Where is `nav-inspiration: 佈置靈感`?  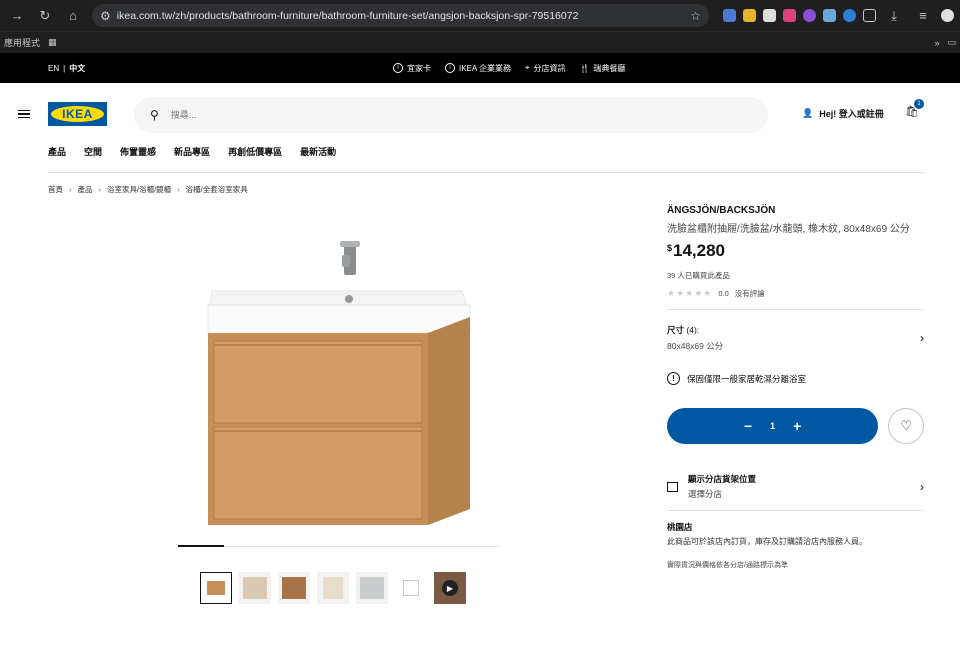 nav-inspiration: 佈置靈感 is located at coordinates (138, 151).